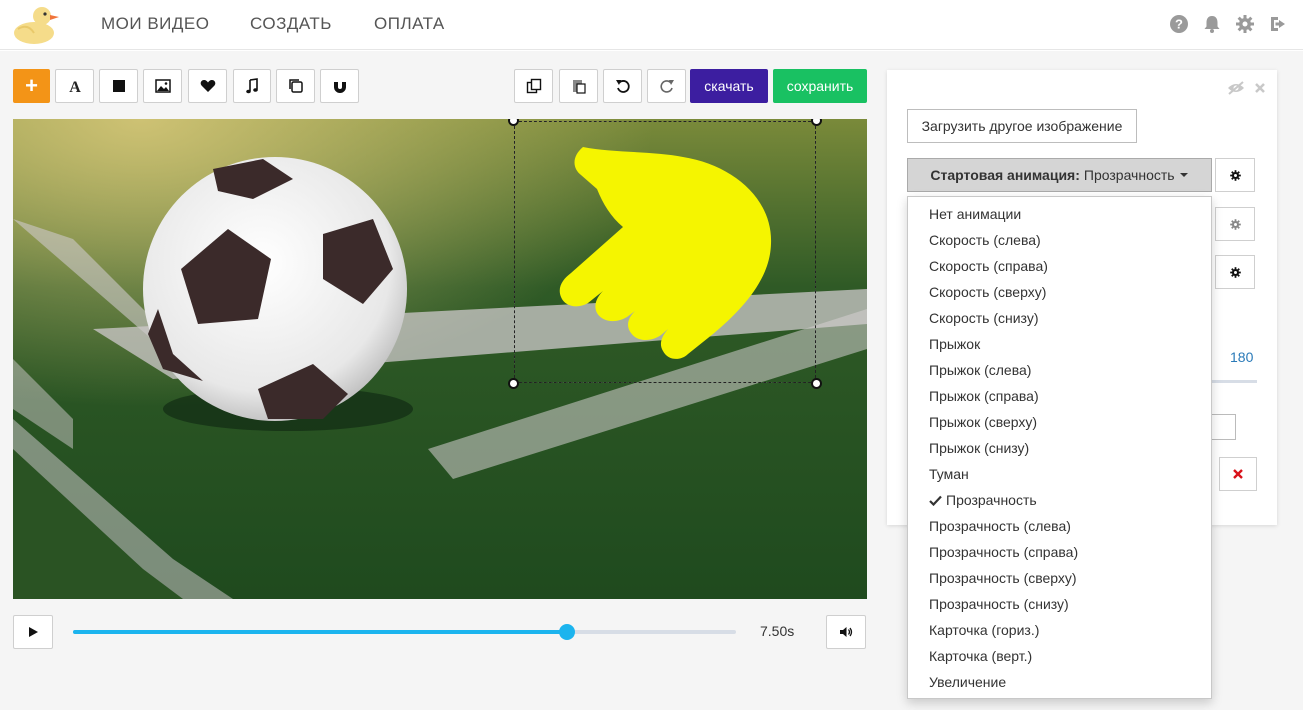 The image size is (1303, 710). I want to click on timeline-progress, so click(320, 632).